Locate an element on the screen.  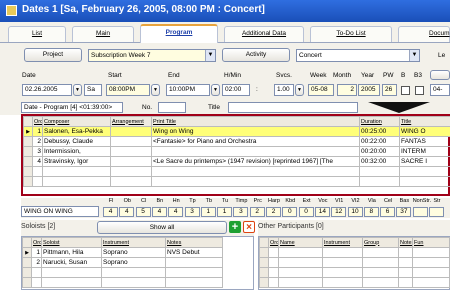
table-row: ▶ 1 Pittmann, Hila Soprano NVS Debut is located at coordinates (122, 252).